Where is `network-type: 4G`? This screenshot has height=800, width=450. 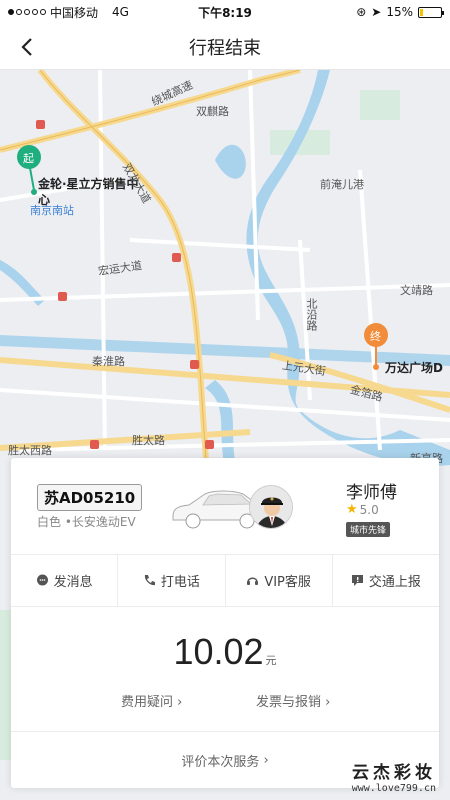 network-type: 4G is located at coordinates (120, 12).